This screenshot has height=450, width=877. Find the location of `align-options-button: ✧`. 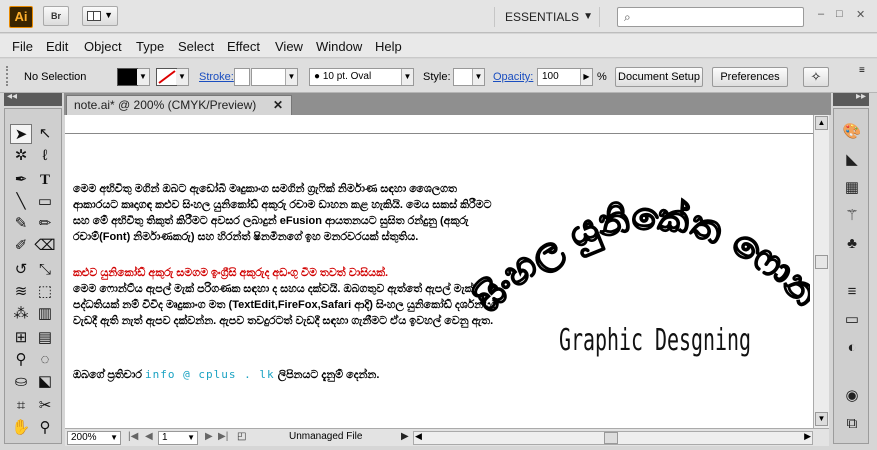

align-options-button: ✧ is located at coordinates (816, 77).